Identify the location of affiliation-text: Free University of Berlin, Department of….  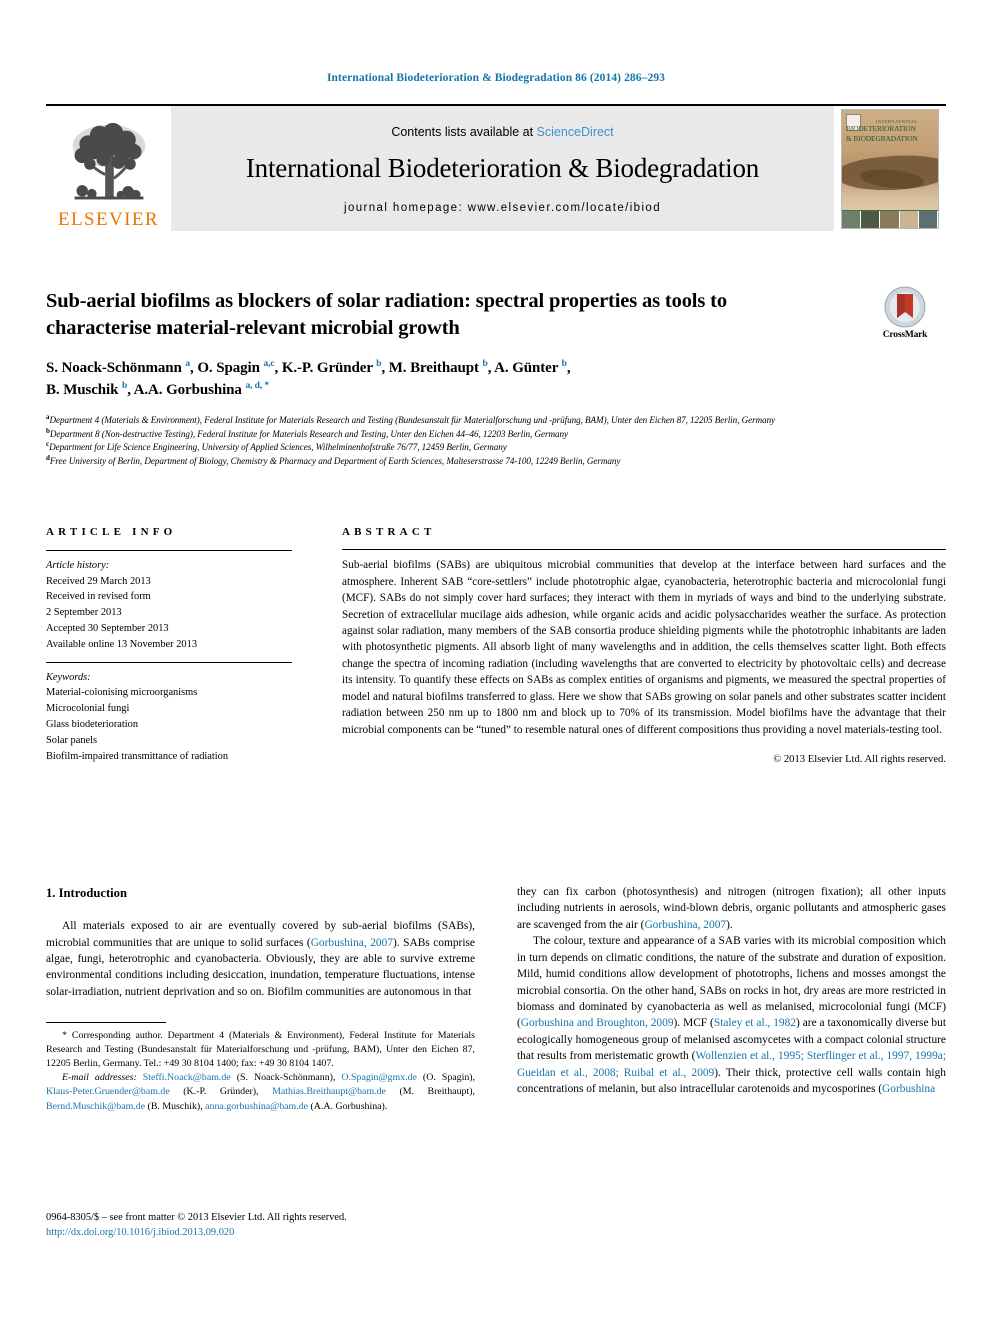
(335, 461).